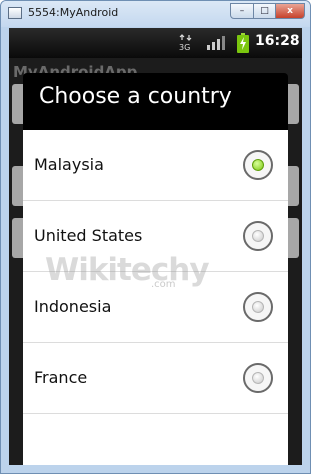 The height and width of the screenshot is (474, 320). I want to click on svg-text: 3G, so click(184, 47).